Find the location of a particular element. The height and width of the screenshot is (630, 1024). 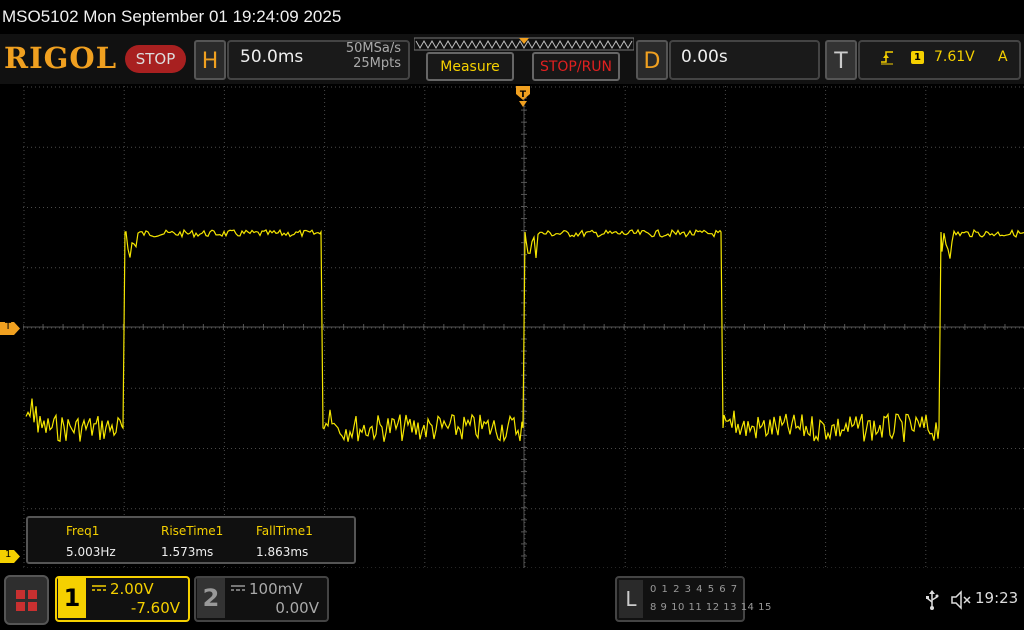

sample-rate: 50MSa/s is located at coordinates (373, 48).